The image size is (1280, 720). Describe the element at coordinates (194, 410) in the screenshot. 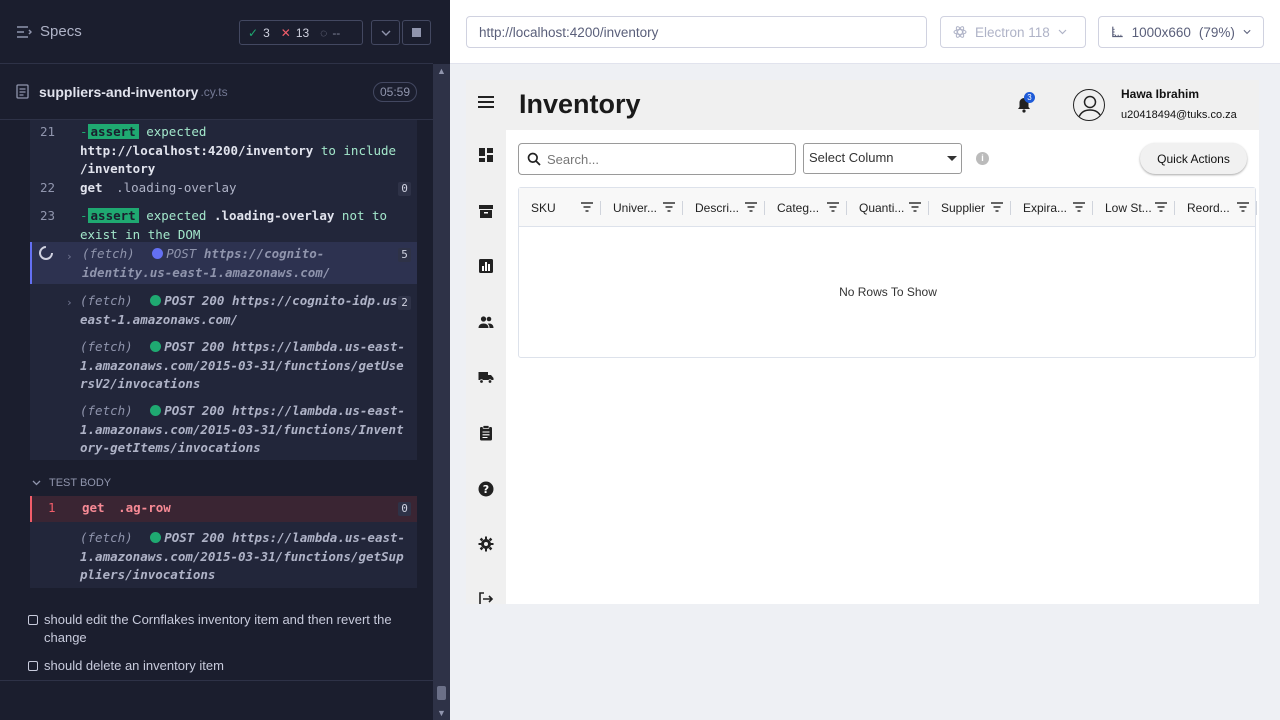

I see `fetch-method: POST 200` at that location.